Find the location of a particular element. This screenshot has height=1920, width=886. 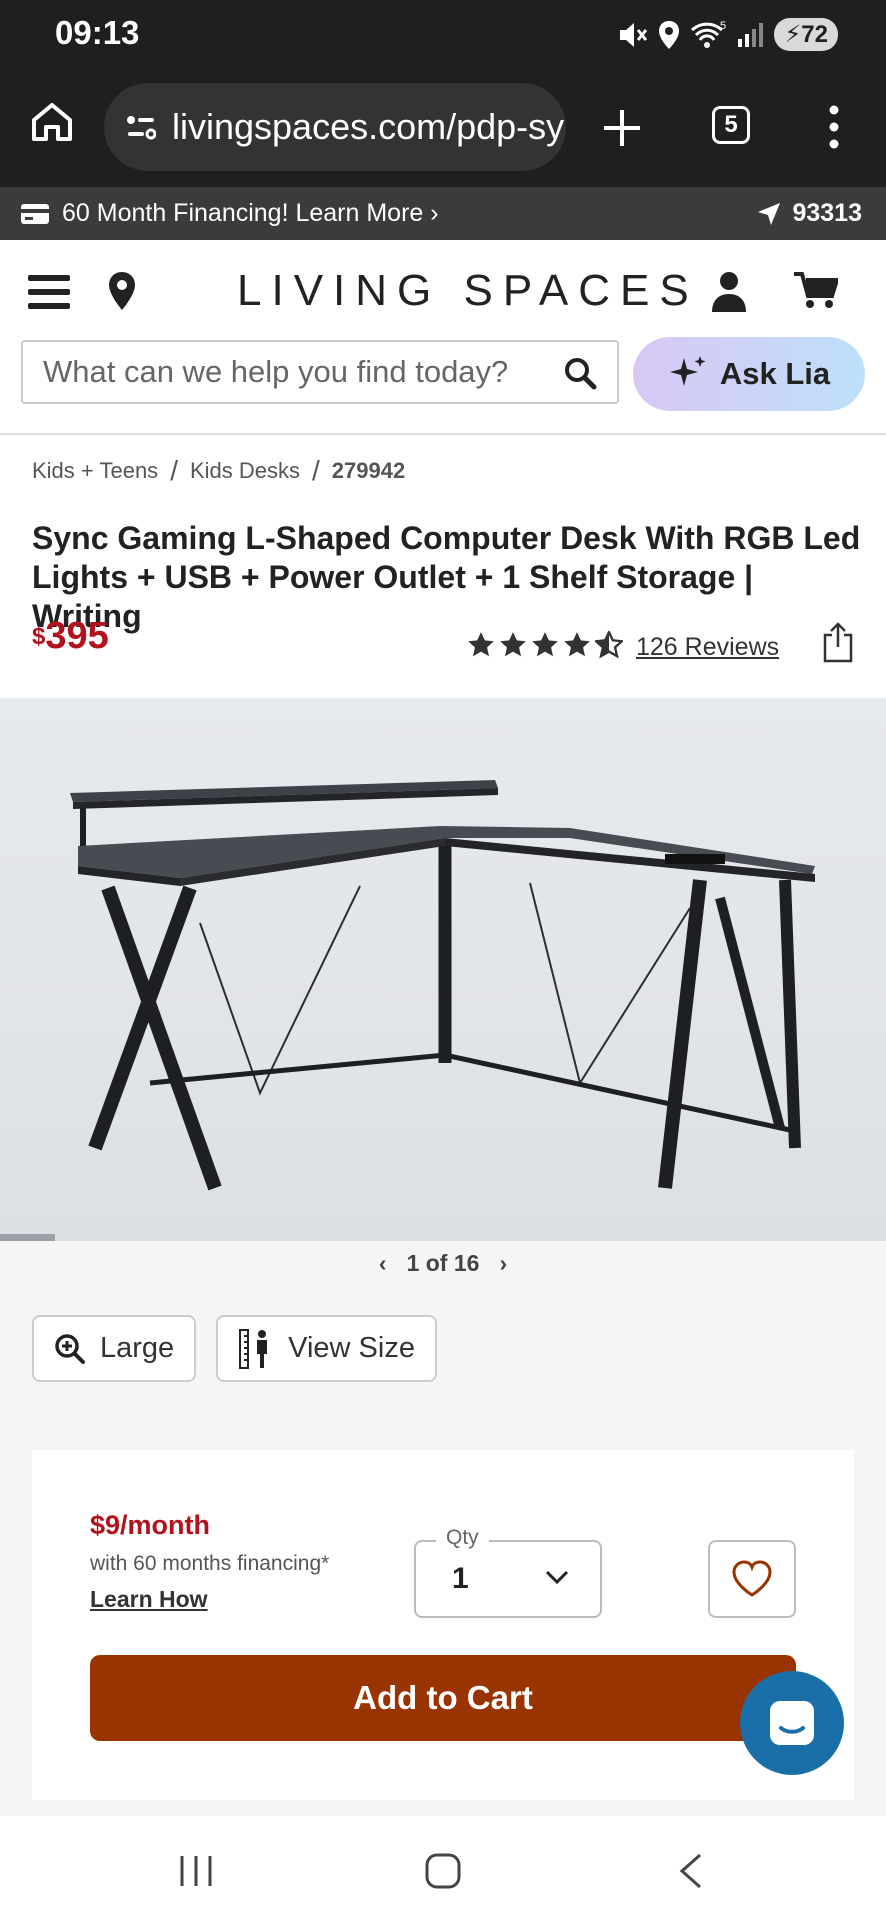

zip-selector: 93313 is located at coordinates (809, 213).